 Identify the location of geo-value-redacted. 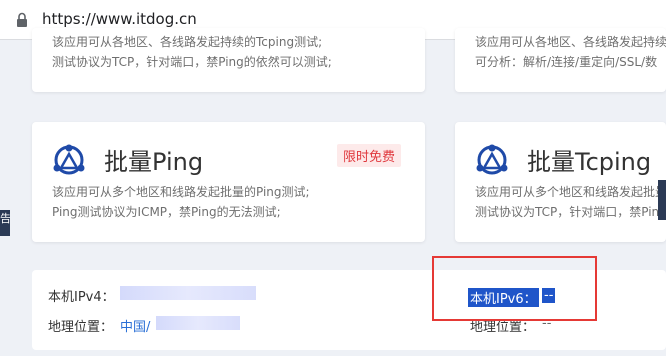
(198, 323).